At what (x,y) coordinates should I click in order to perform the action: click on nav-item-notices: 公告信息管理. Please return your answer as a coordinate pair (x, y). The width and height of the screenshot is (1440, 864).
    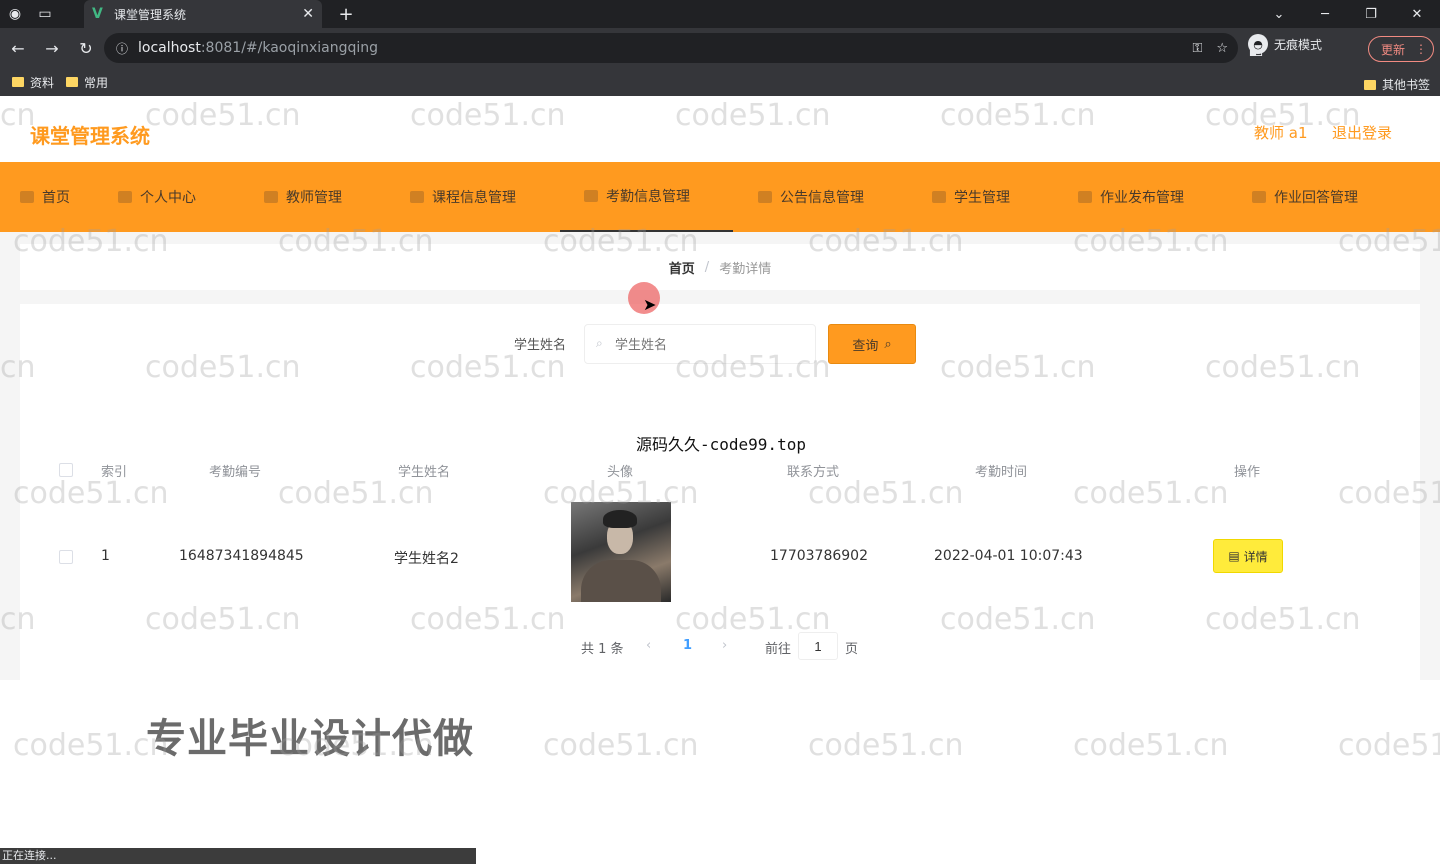
    Looking at the image, I should click on (811, 197).